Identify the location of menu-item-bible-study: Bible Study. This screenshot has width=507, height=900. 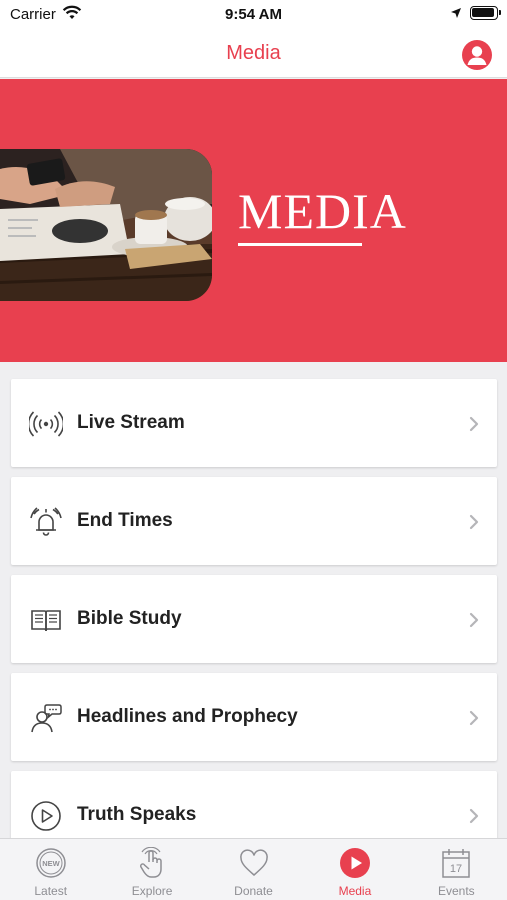
(254, 619).